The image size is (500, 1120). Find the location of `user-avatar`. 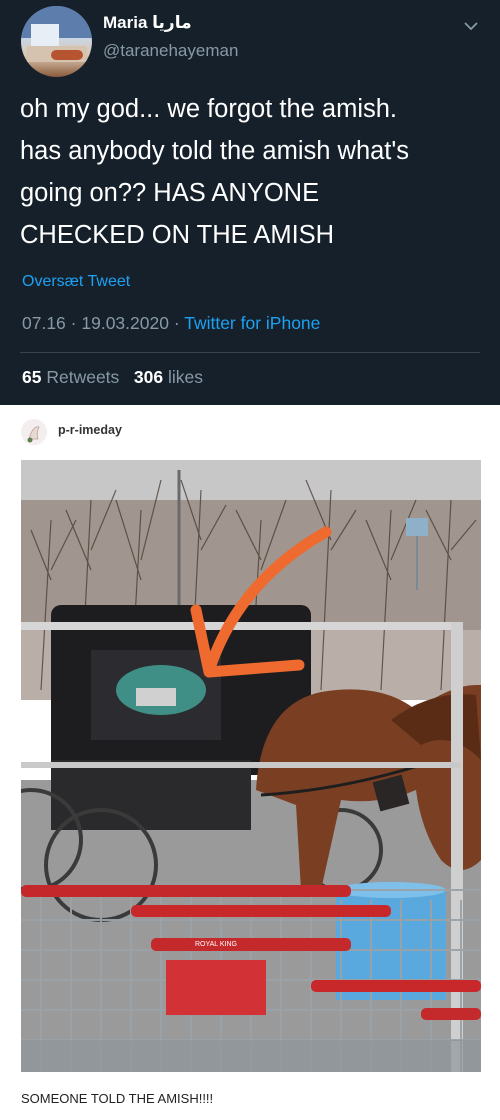

user-avatar is located at coordinates (56, 41).